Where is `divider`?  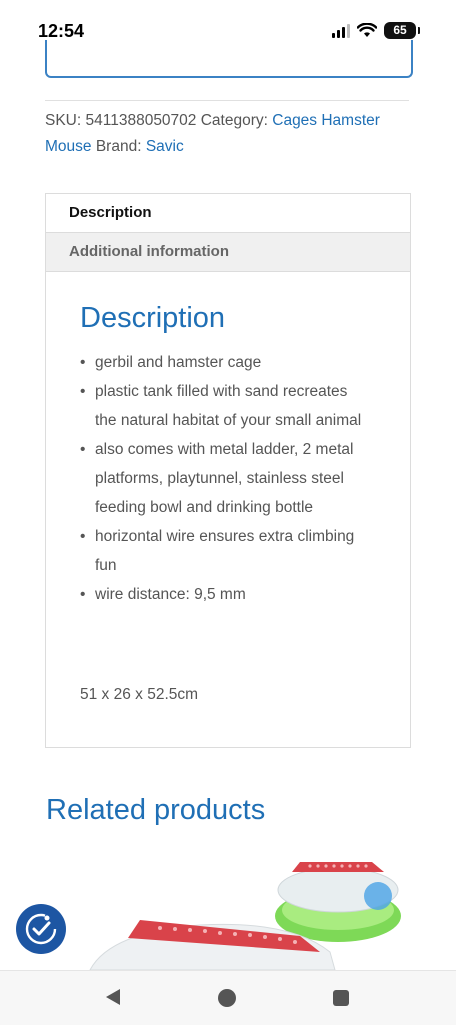 divider is located at coordinates (227, 100).